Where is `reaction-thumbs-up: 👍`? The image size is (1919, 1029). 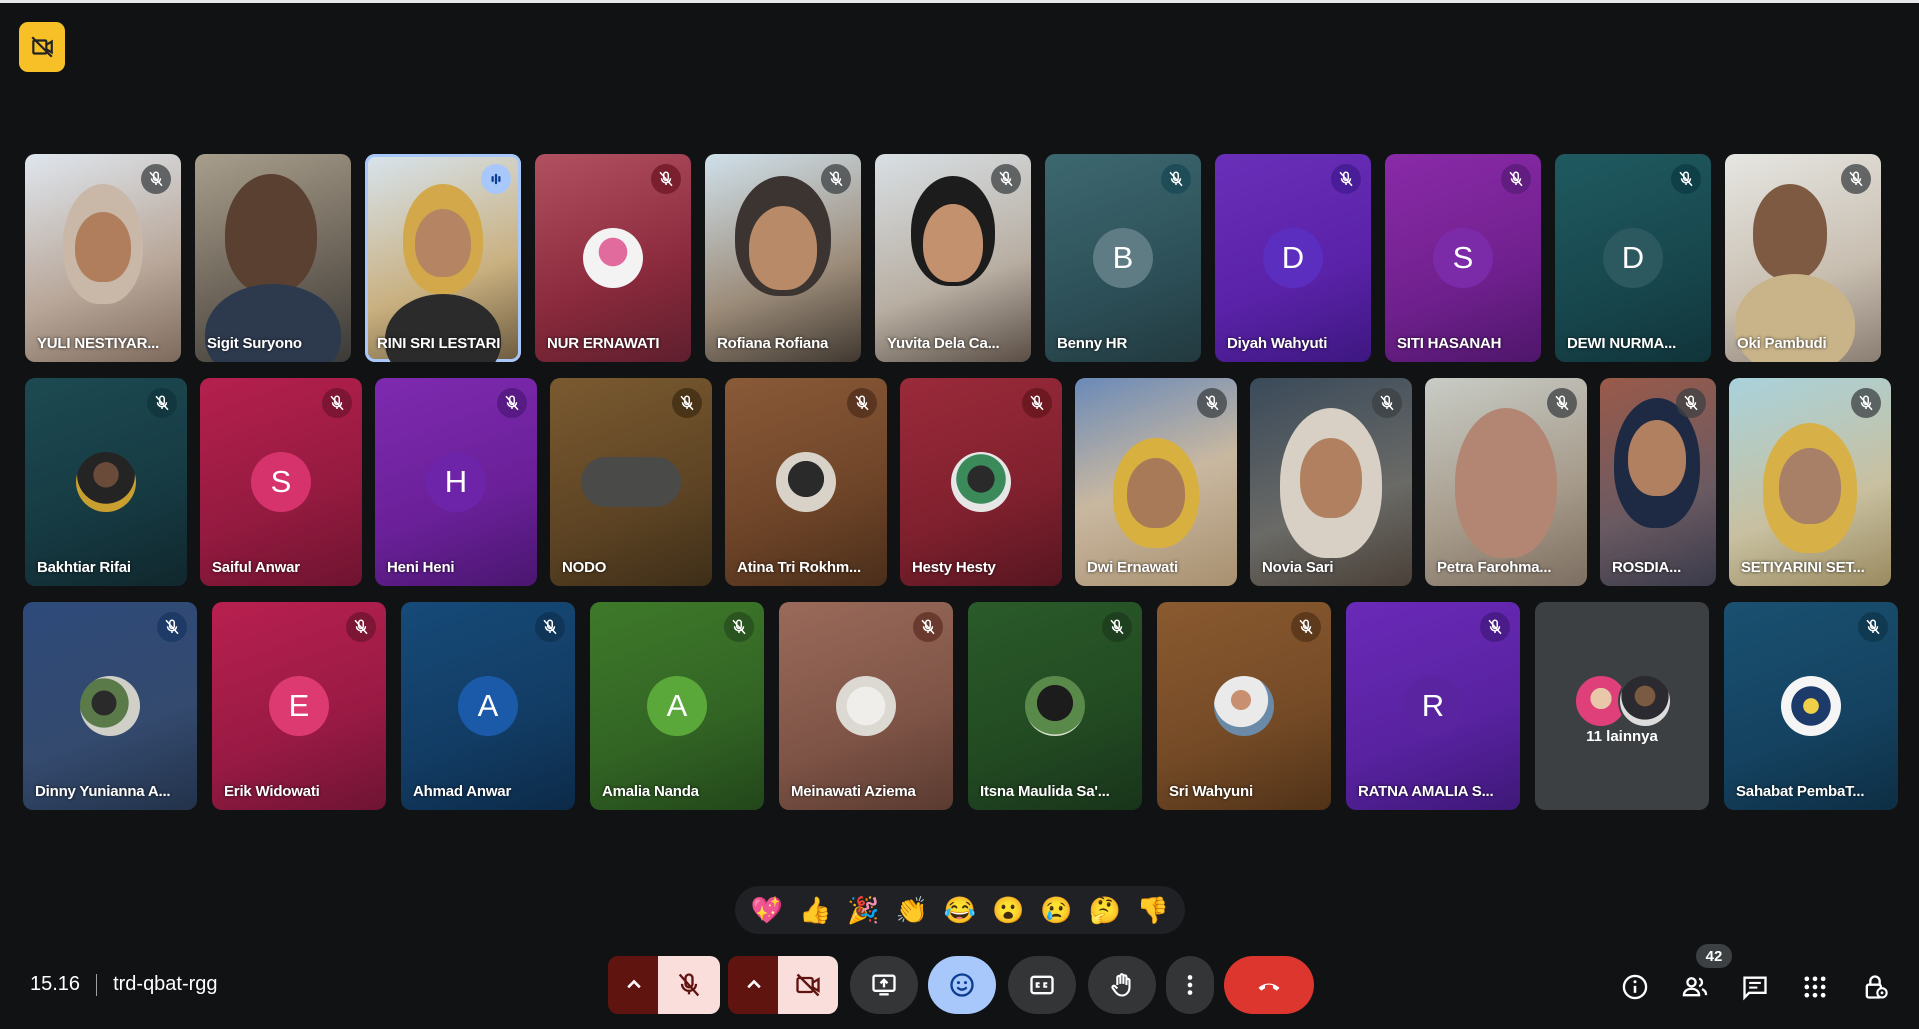 reaction-thumbs-up: 👍 is located at coordinates (815, 910).